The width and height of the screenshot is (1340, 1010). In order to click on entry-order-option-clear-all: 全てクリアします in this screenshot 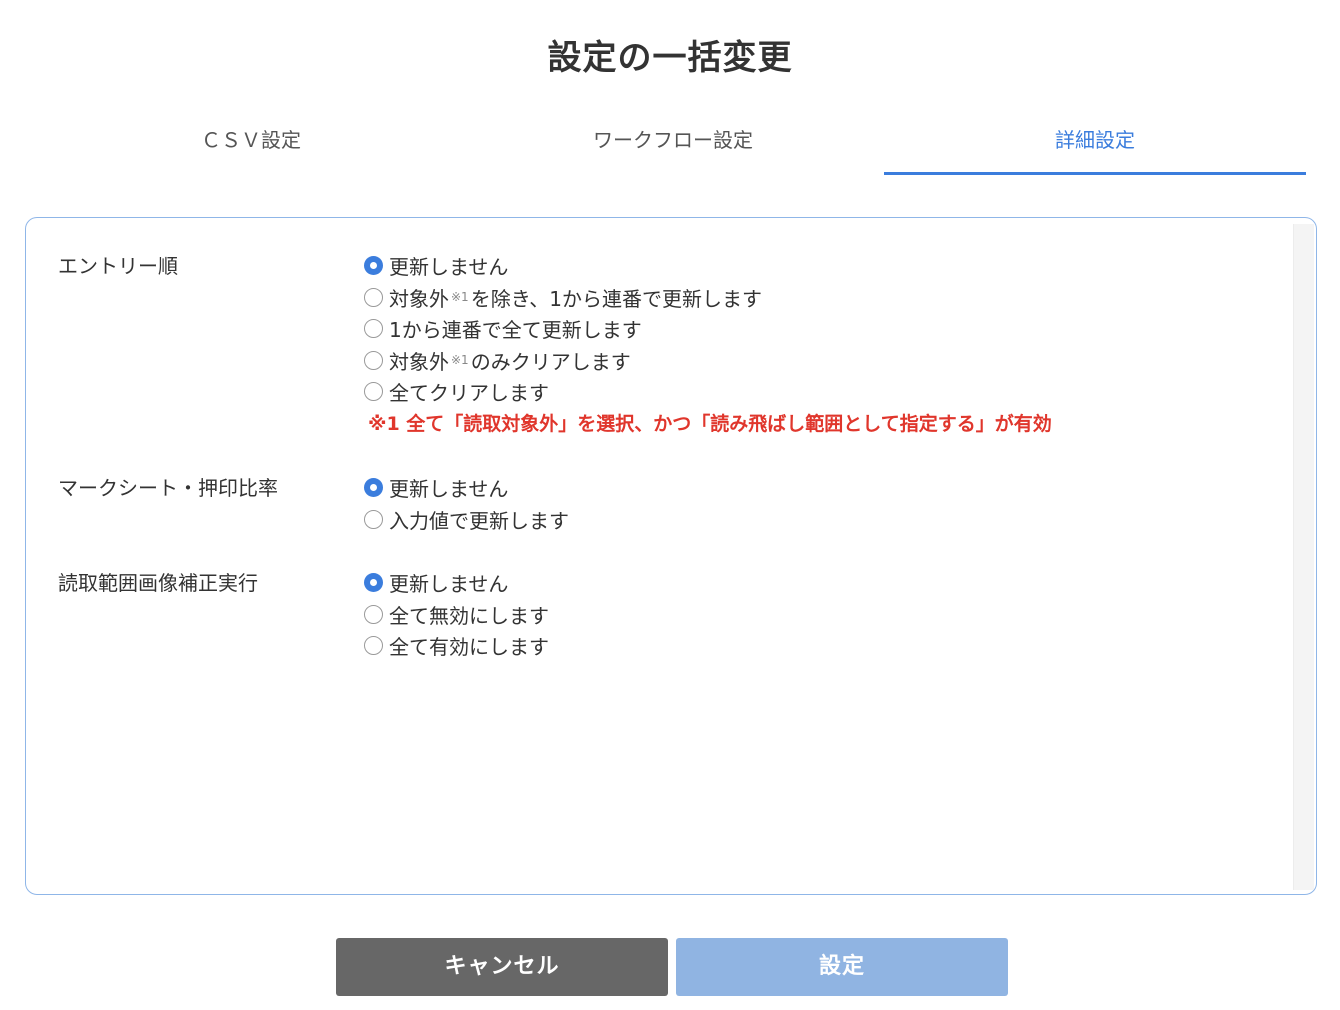, I will do `click(708, 392)`.